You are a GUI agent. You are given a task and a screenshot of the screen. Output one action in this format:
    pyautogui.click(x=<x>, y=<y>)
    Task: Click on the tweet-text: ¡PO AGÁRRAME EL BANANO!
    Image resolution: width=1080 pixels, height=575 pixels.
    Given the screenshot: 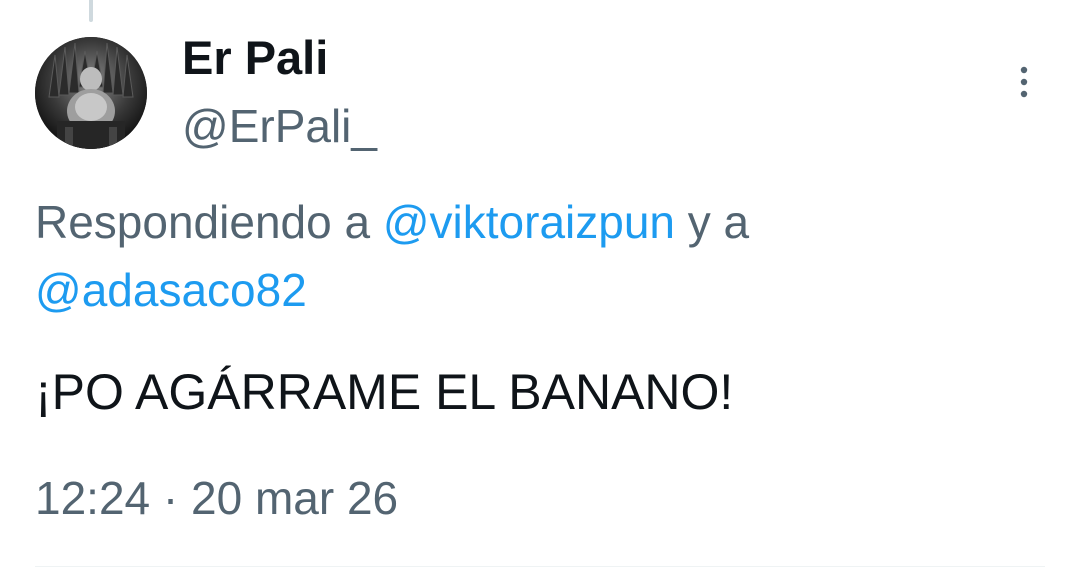 What is the action you would take?
    pyautogui.click(x=384, y=392)
    